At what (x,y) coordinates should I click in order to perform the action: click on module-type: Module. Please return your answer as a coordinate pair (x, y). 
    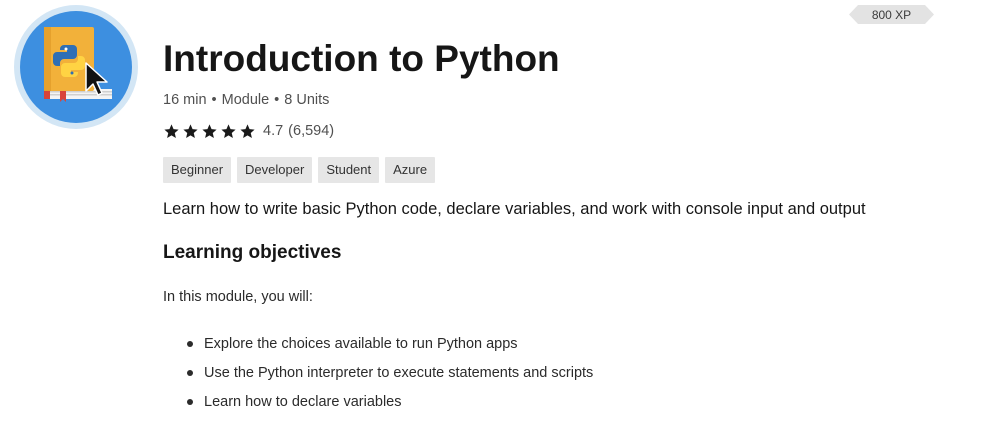
    Looking at the image, I should click on (245, 100).